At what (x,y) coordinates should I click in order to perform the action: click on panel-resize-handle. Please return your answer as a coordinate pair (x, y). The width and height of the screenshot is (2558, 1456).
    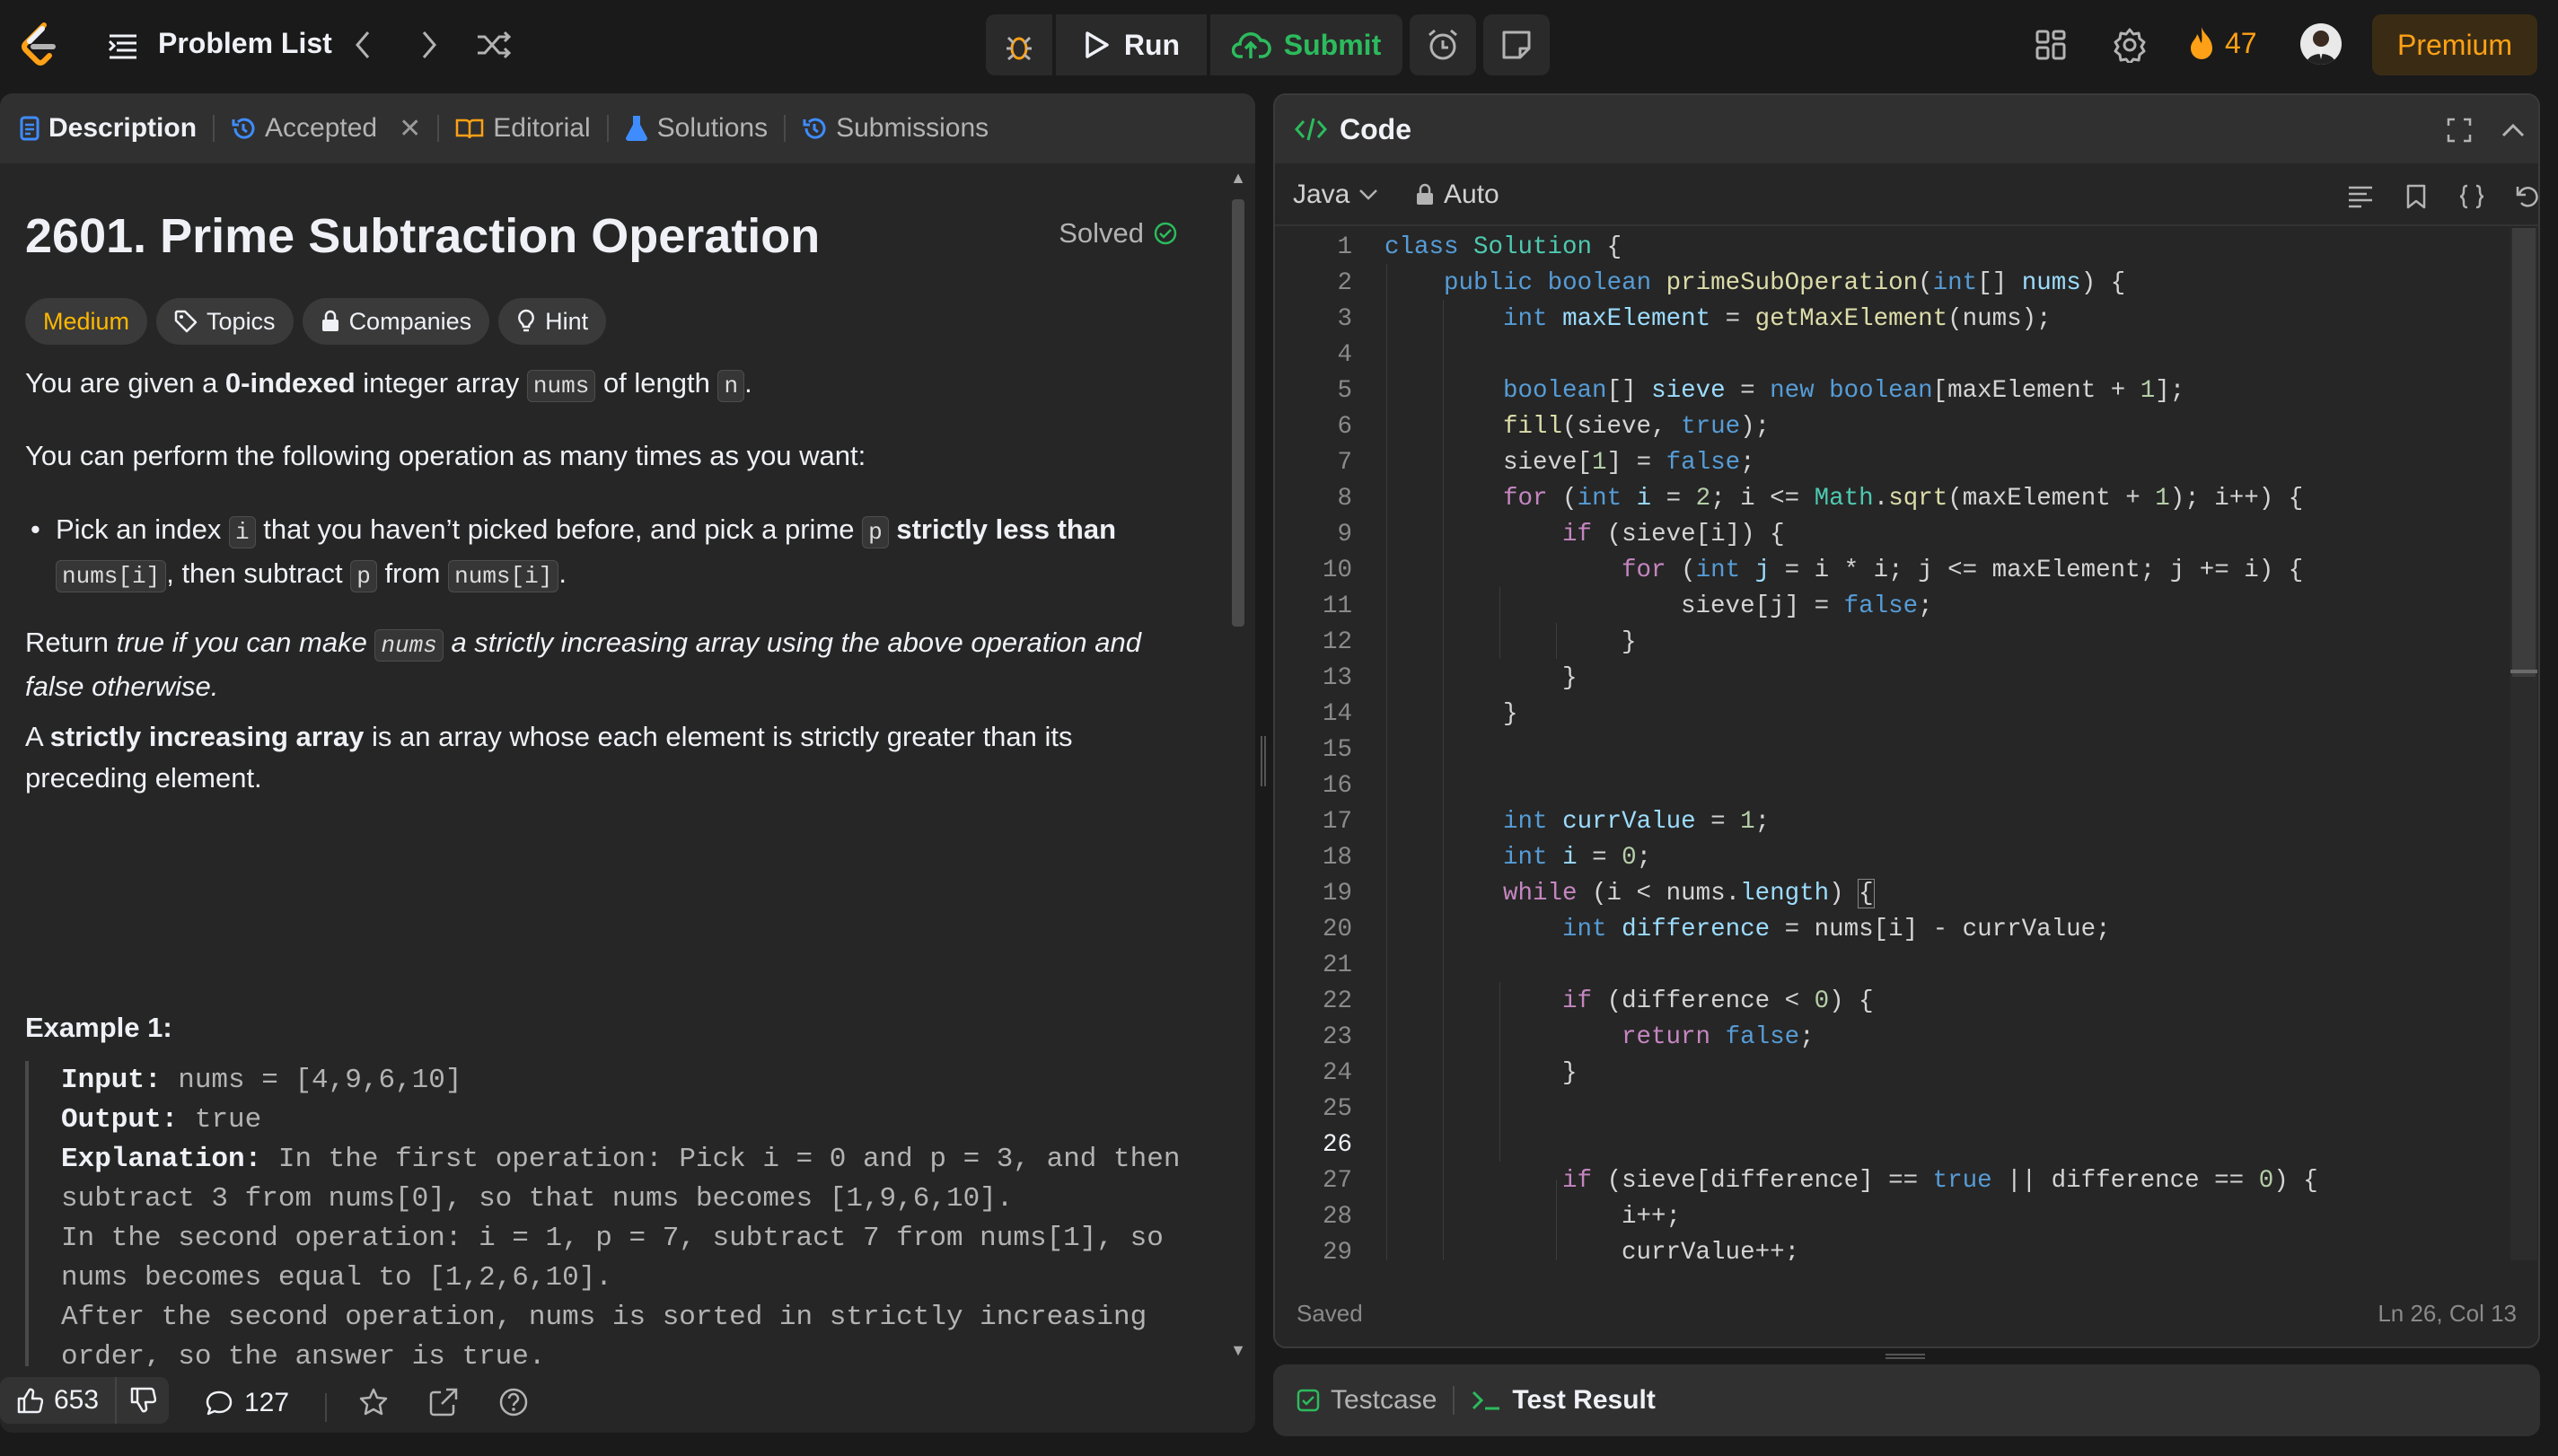
    Looking at the image, I should click on (1263, 761).